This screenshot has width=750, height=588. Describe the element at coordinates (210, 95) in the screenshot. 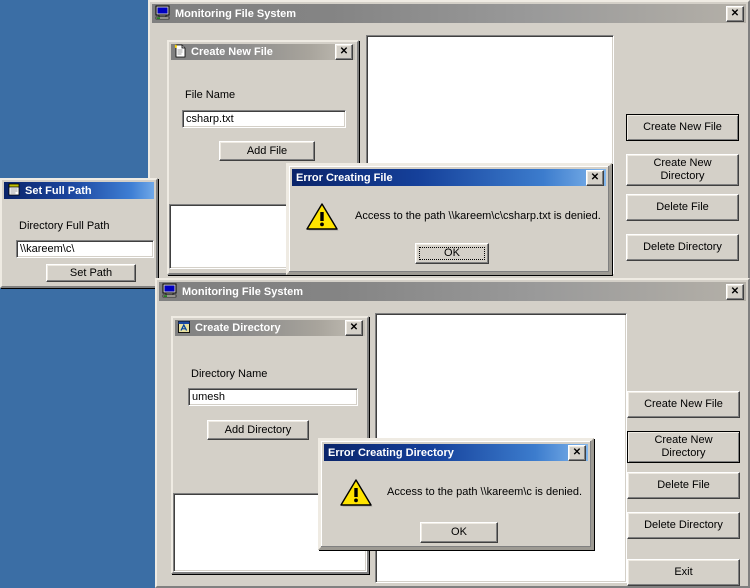

I see `file-name-label: File Name` at that location.